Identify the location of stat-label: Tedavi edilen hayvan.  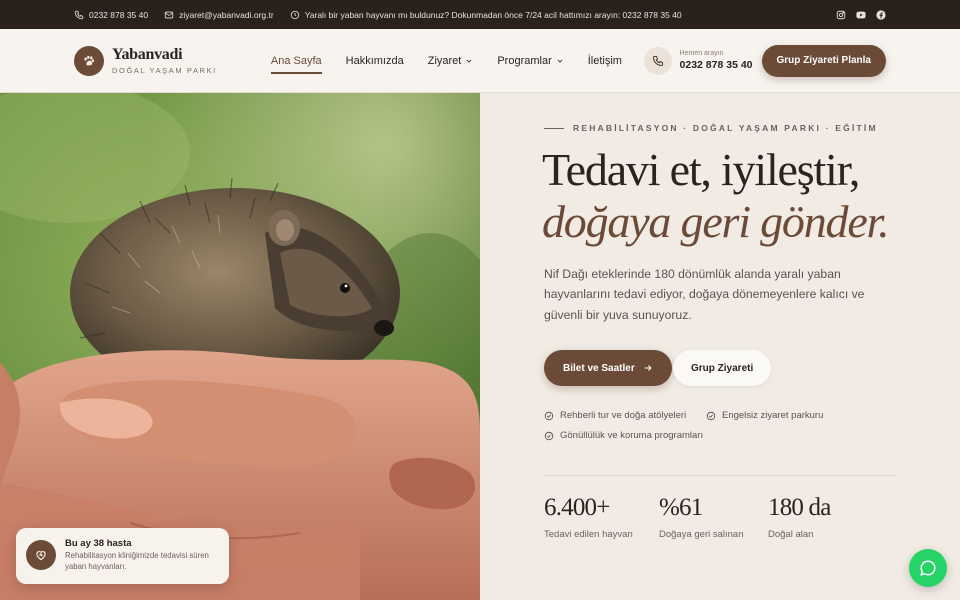
(588, 534).